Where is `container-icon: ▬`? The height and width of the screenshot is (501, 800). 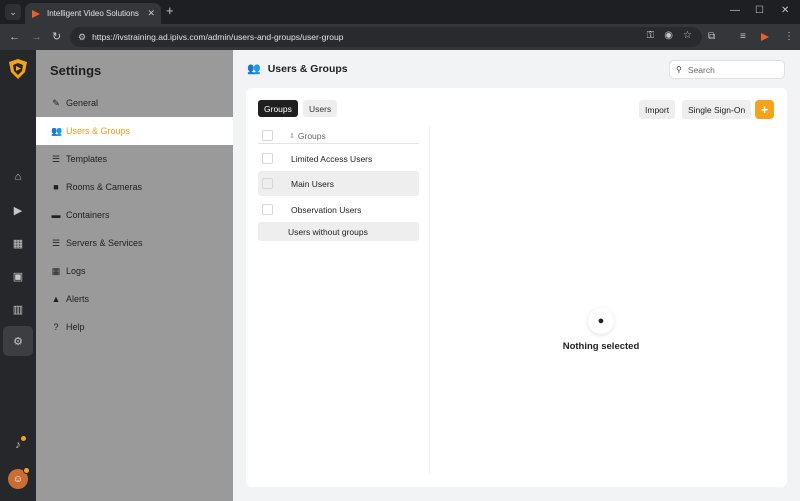
container-icon: ▬ is located at coordinates (56, 215).